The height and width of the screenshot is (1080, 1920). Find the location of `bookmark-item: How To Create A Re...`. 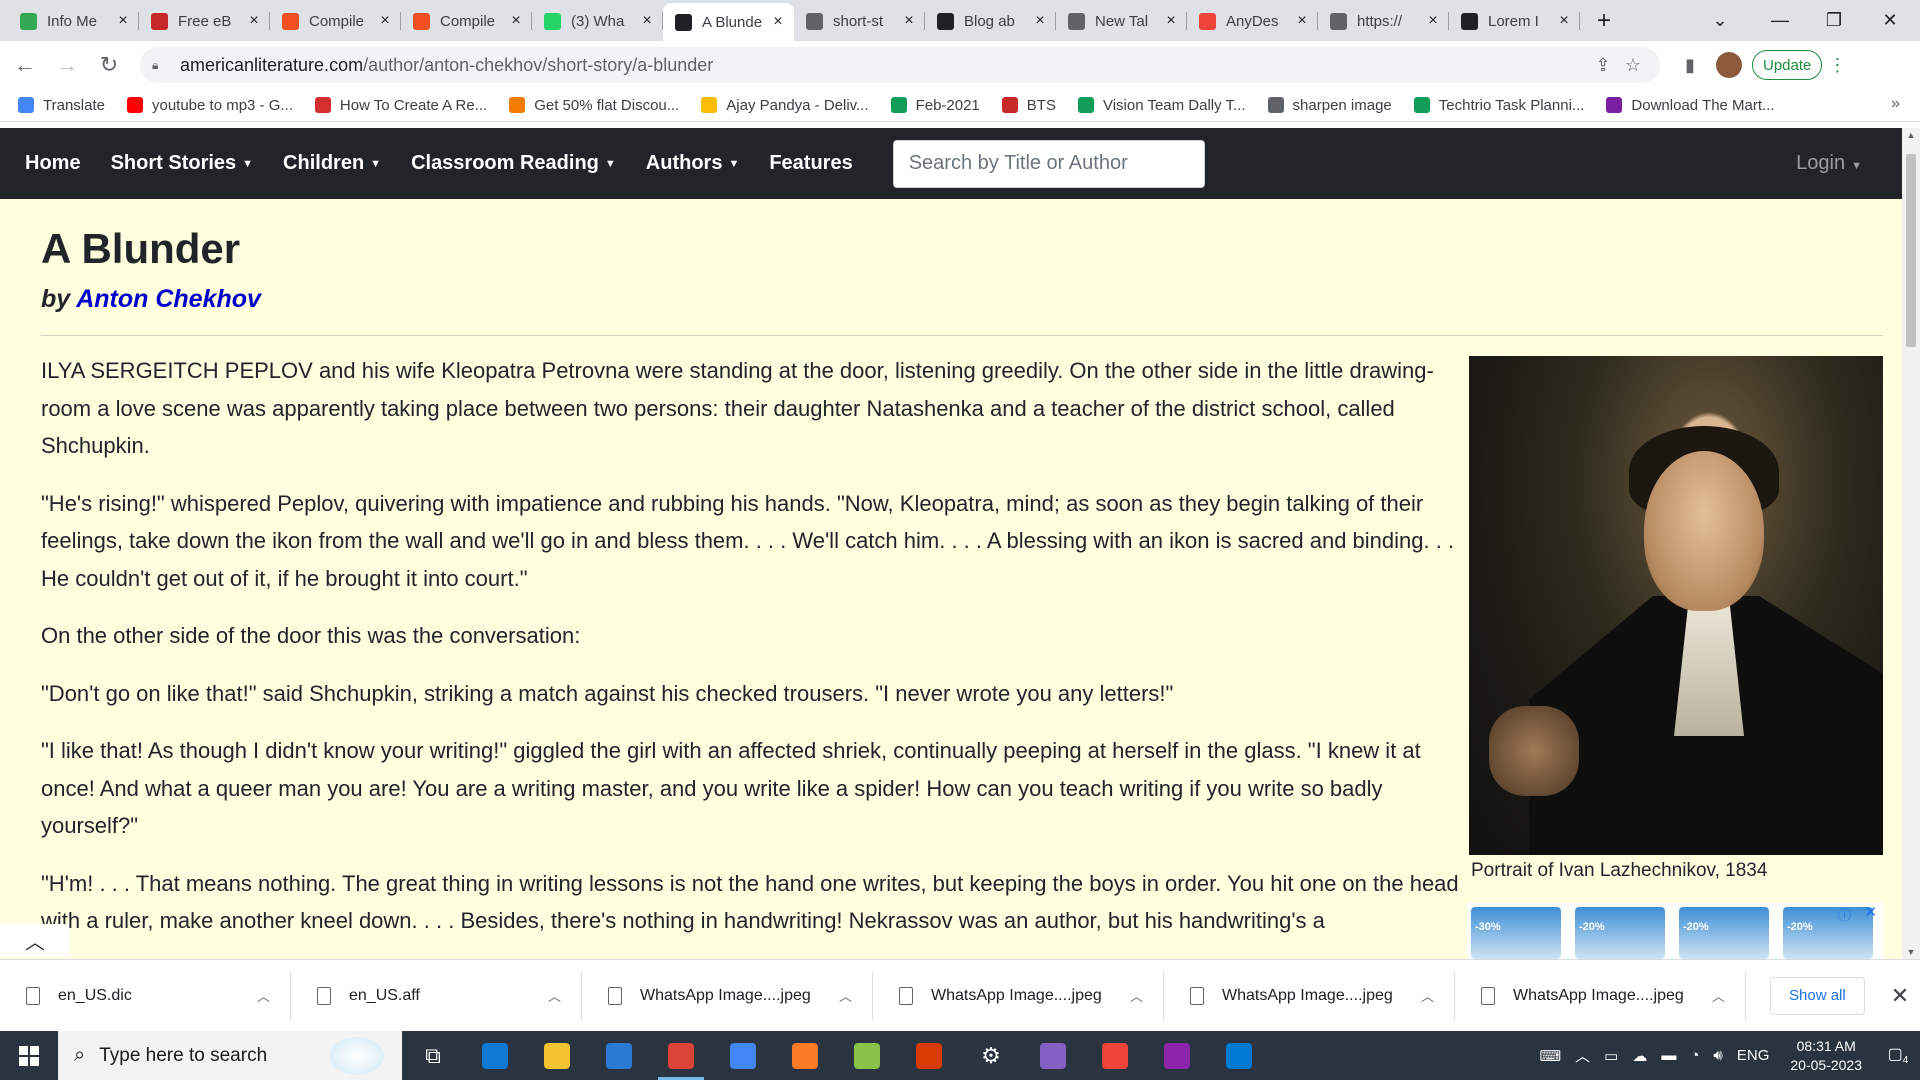

bookmark-item: How To Create A Re... is located at coordinates (400, 105).